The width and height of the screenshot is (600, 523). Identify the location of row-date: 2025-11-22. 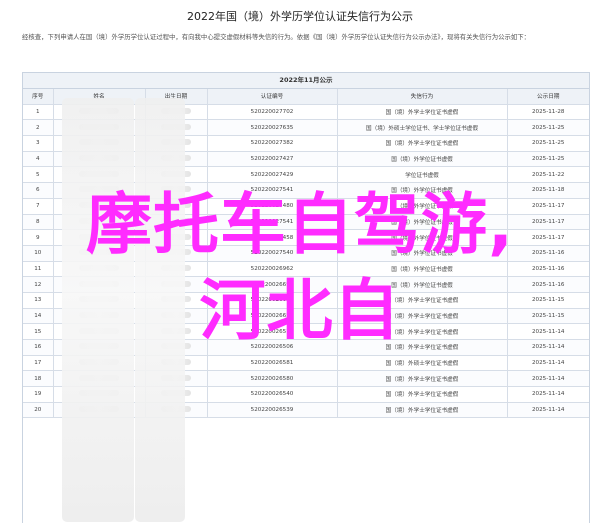
(548, 175).